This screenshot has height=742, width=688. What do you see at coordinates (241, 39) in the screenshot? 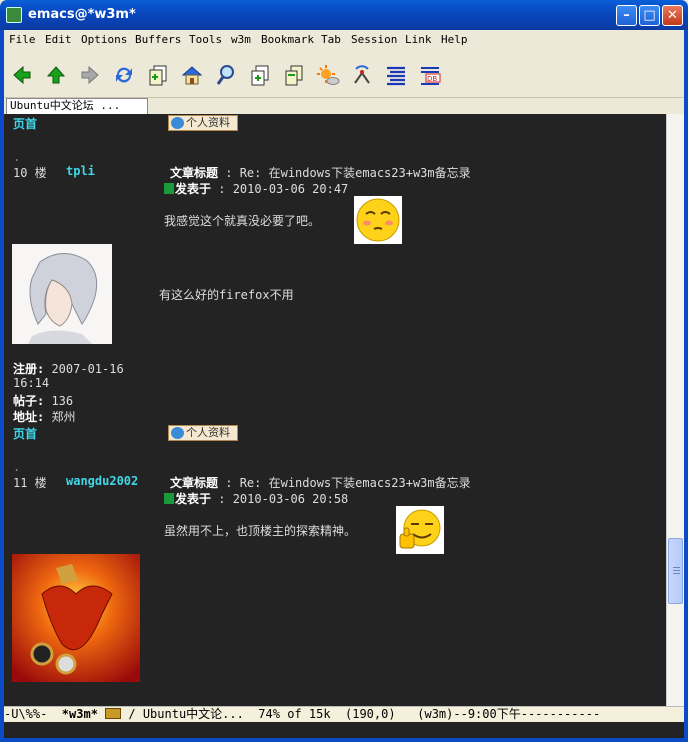
I see `menu-w3m: w3m` at bounding box center [241, 39].